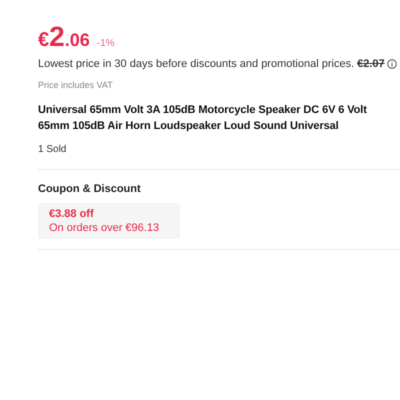 The image size is (400, 400). What do you see at coordinates (57, 37) in the screenshot?
I see `price-integer: 2` at bounding box center [57, 37].